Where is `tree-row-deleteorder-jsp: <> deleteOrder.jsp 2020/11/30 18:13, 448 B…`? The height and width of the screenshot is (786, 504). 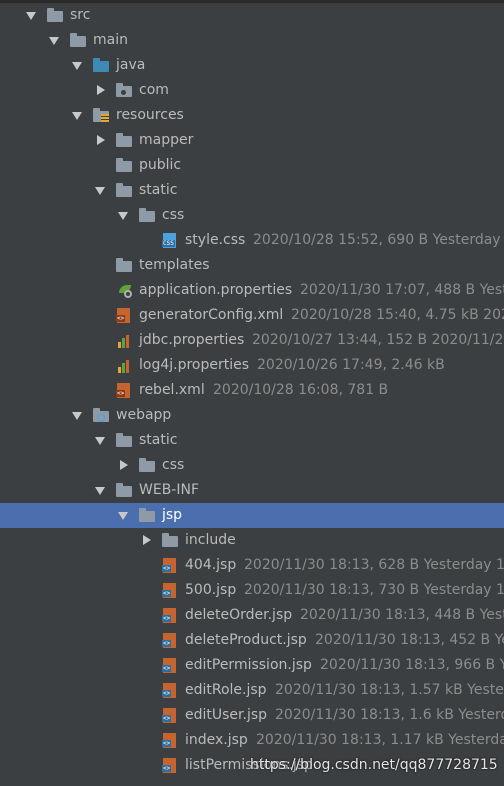 tree-row-deleteorder-jsp: <> deleteOrder.jsp 2020/11/30 18:13, 448 B… is located at coordinates (252, 615).